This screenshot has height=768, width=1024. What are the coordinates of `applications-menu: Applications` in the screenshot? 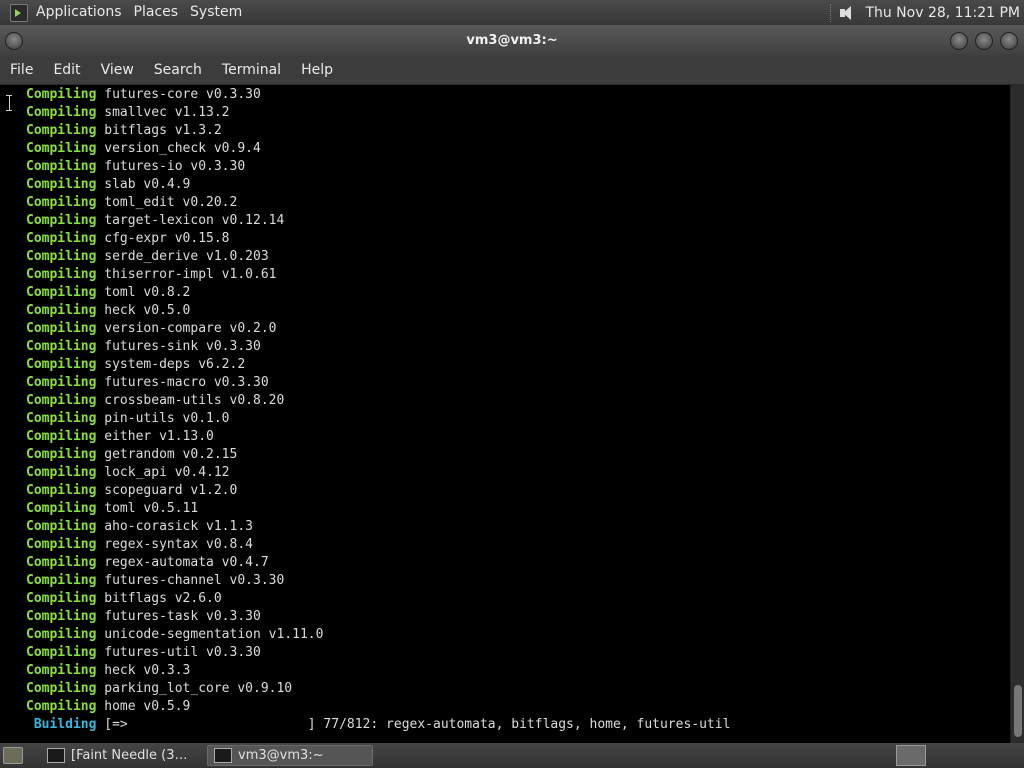 It's located at (79, 12).